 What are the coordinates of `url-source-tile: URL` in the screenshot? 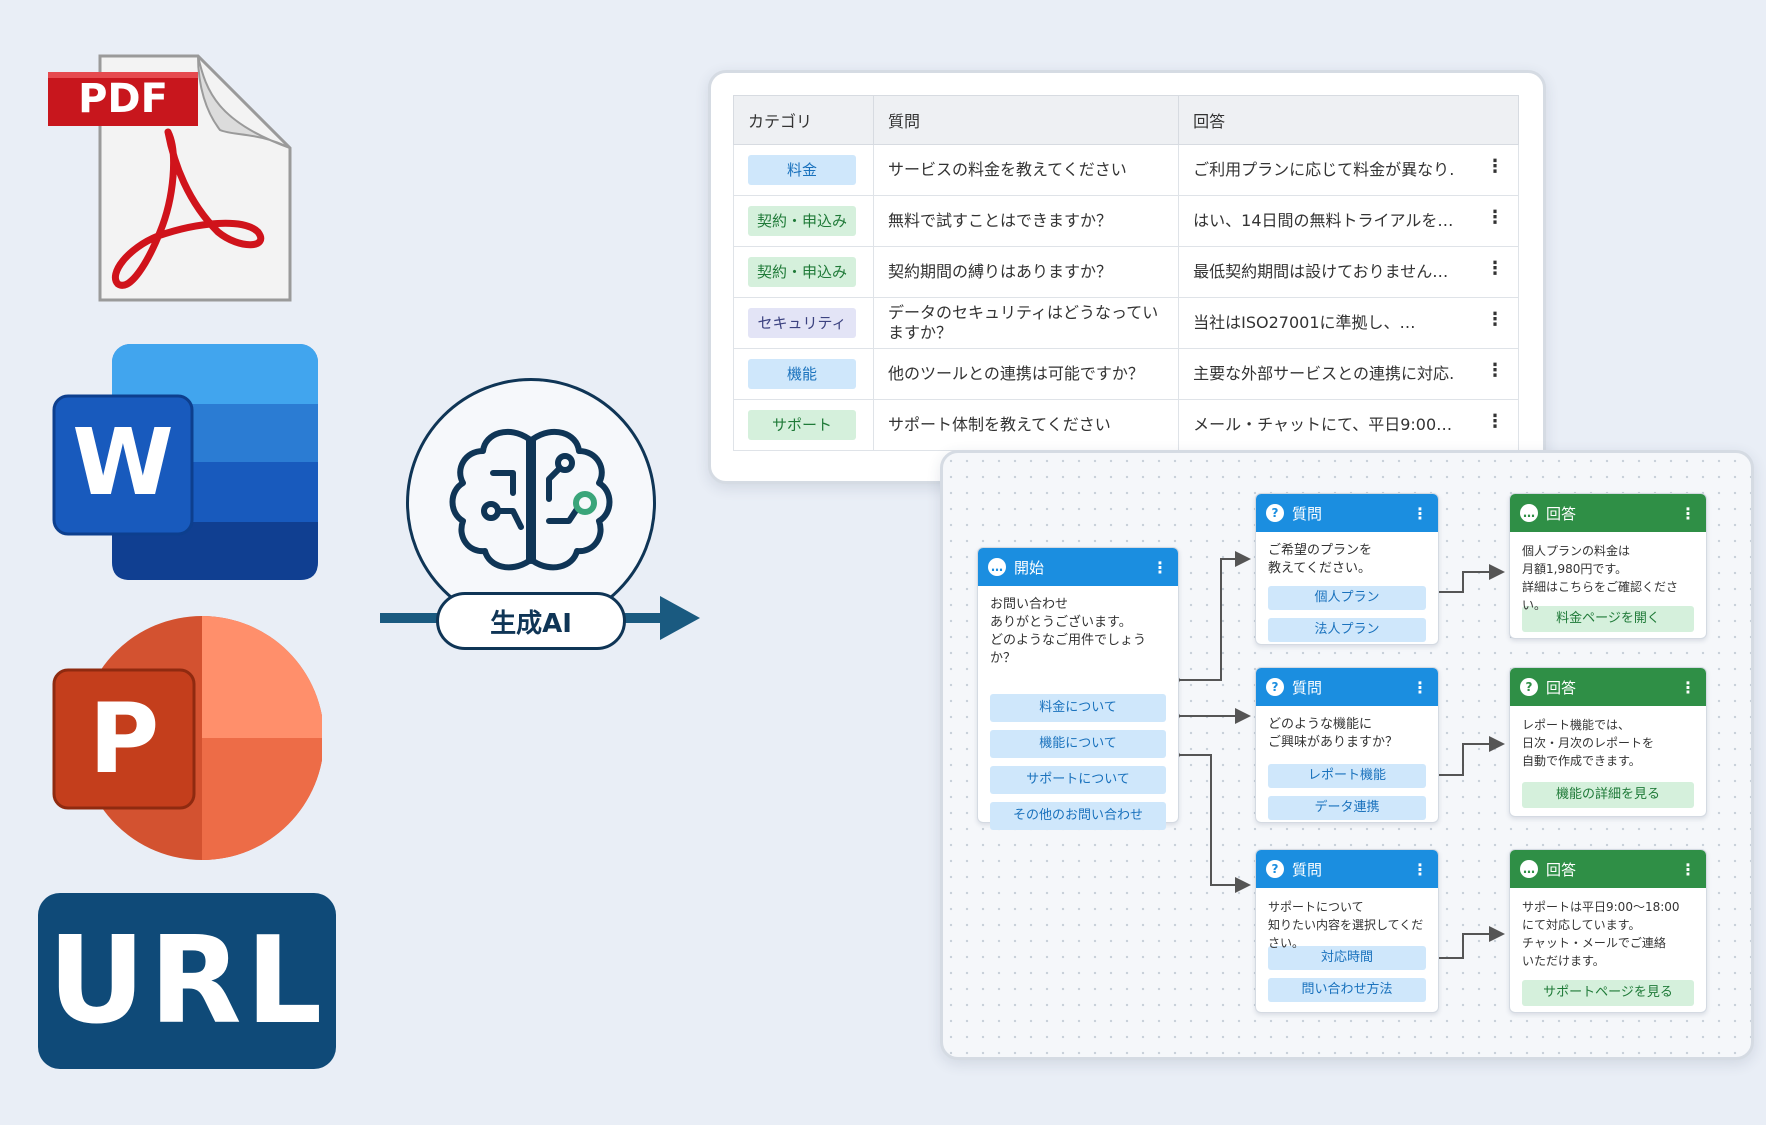 It's located at (187, 981).